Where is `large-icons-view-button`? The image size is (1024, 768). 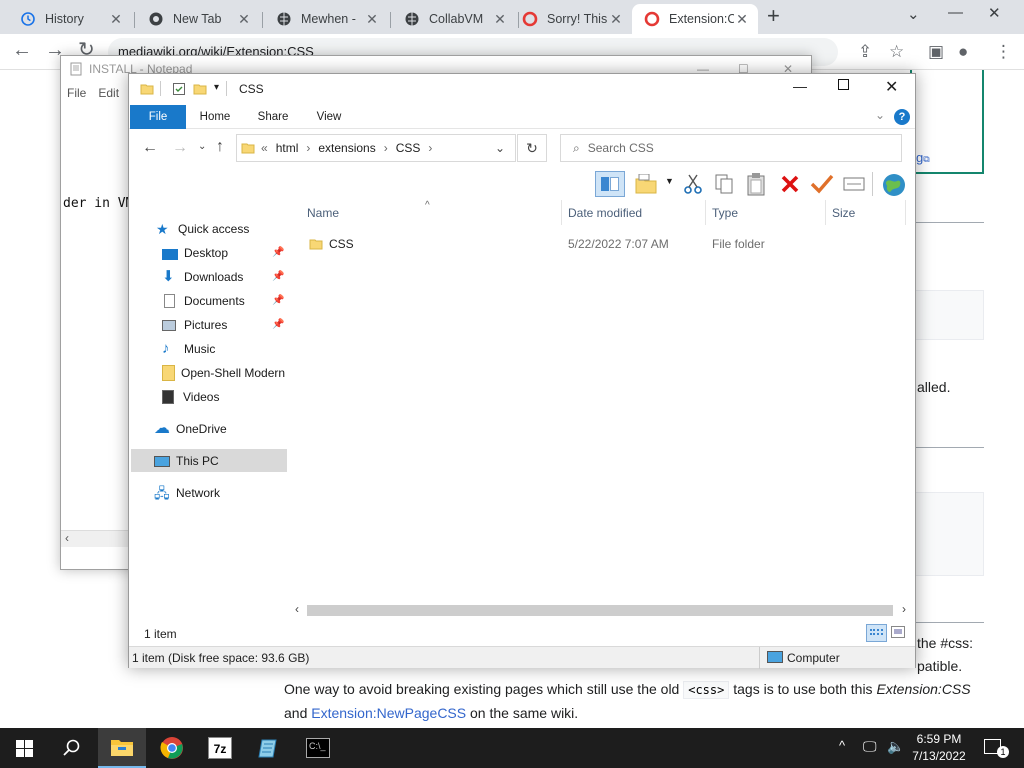
large-icons-view-button is located at coordinates (898, 632).